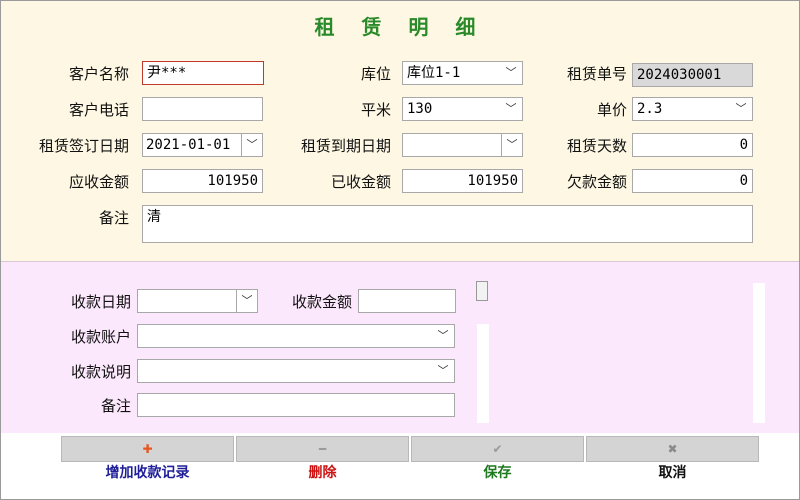 This screenshot has width=800, height=500. I want to click on unit-price-label: 单价, so click(611, 110).